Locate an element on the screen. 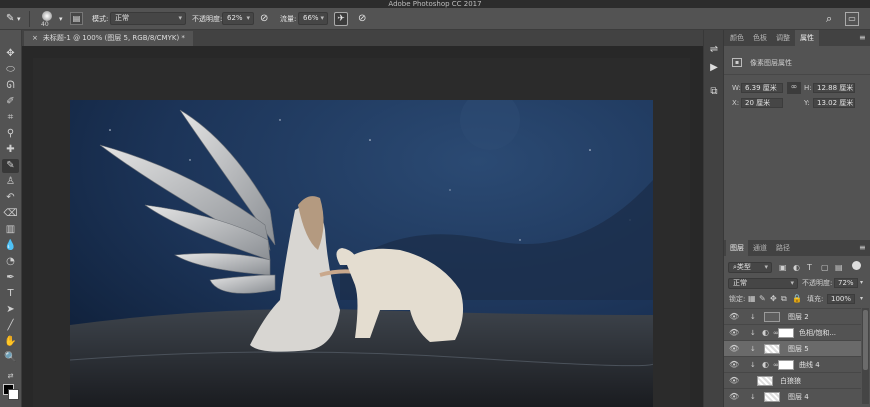 Image resolution: width=870 pixels, height=407 pixels. dodge-tool-icon: ◔ is located at coordinates (10, 262).